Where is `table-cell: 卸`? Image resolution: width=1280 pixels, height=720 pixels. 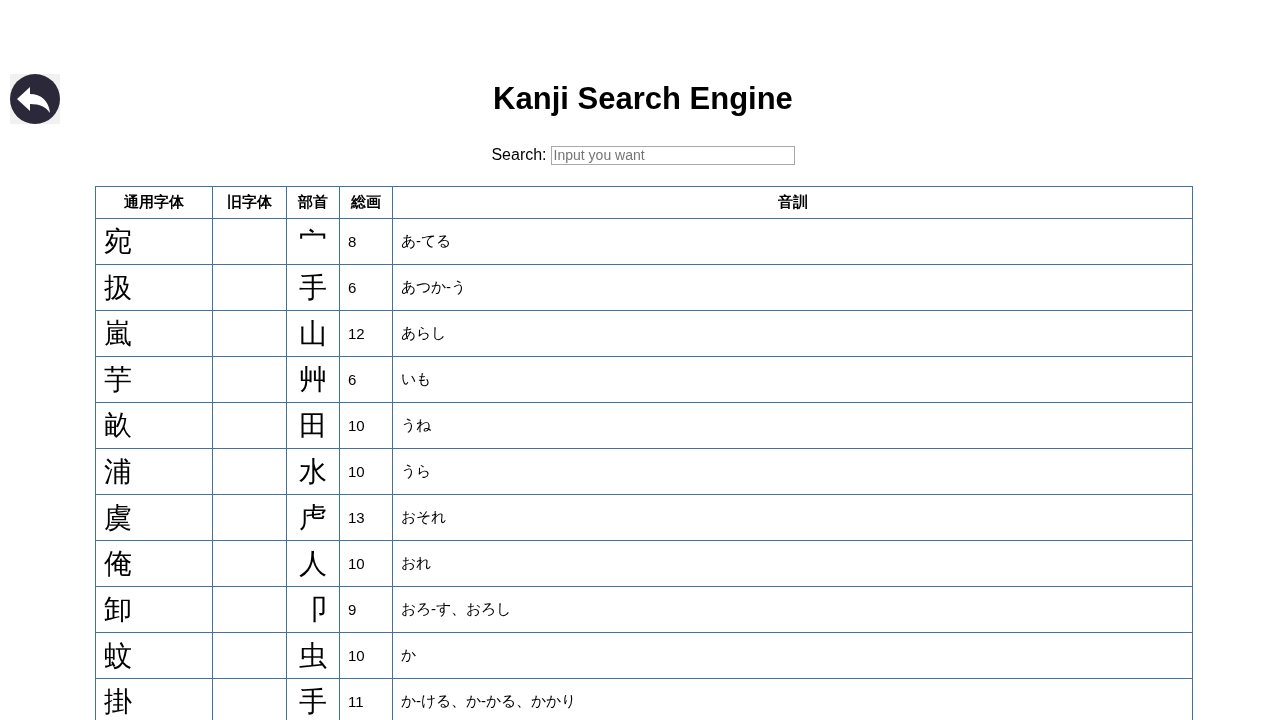 table-cell: 卸 is located at coordinates (154, 609).